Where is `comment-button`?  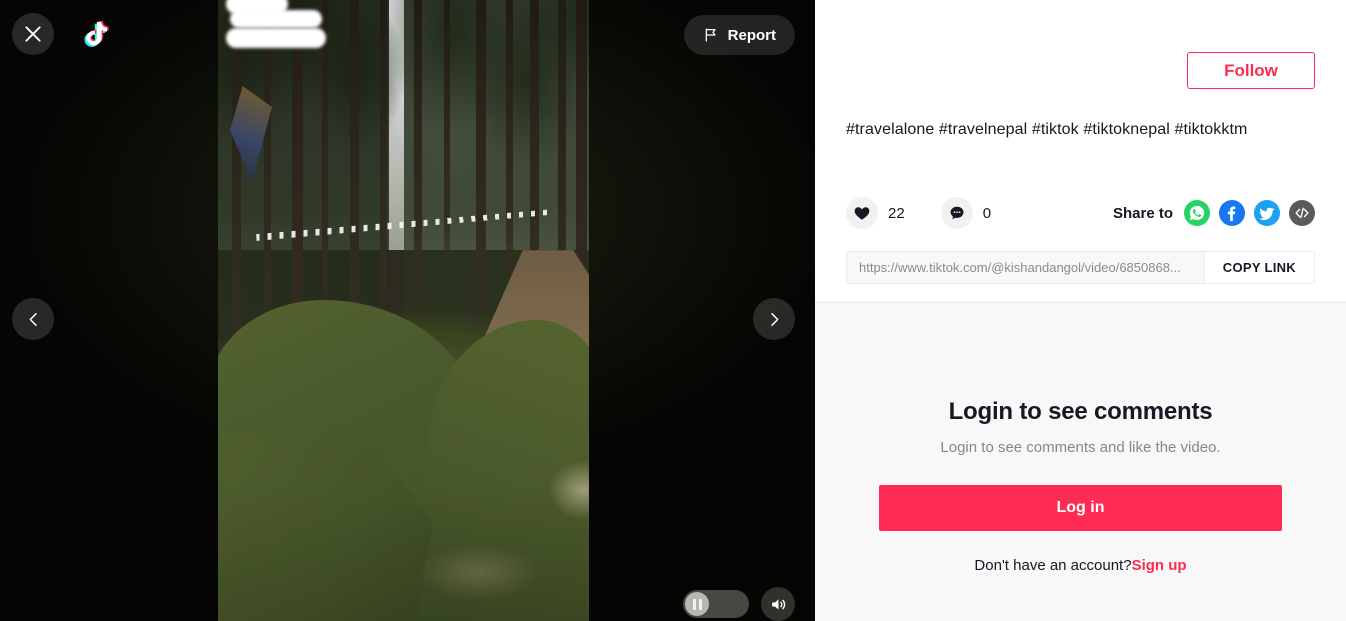 comment-button is located at coordinates (956, 213).